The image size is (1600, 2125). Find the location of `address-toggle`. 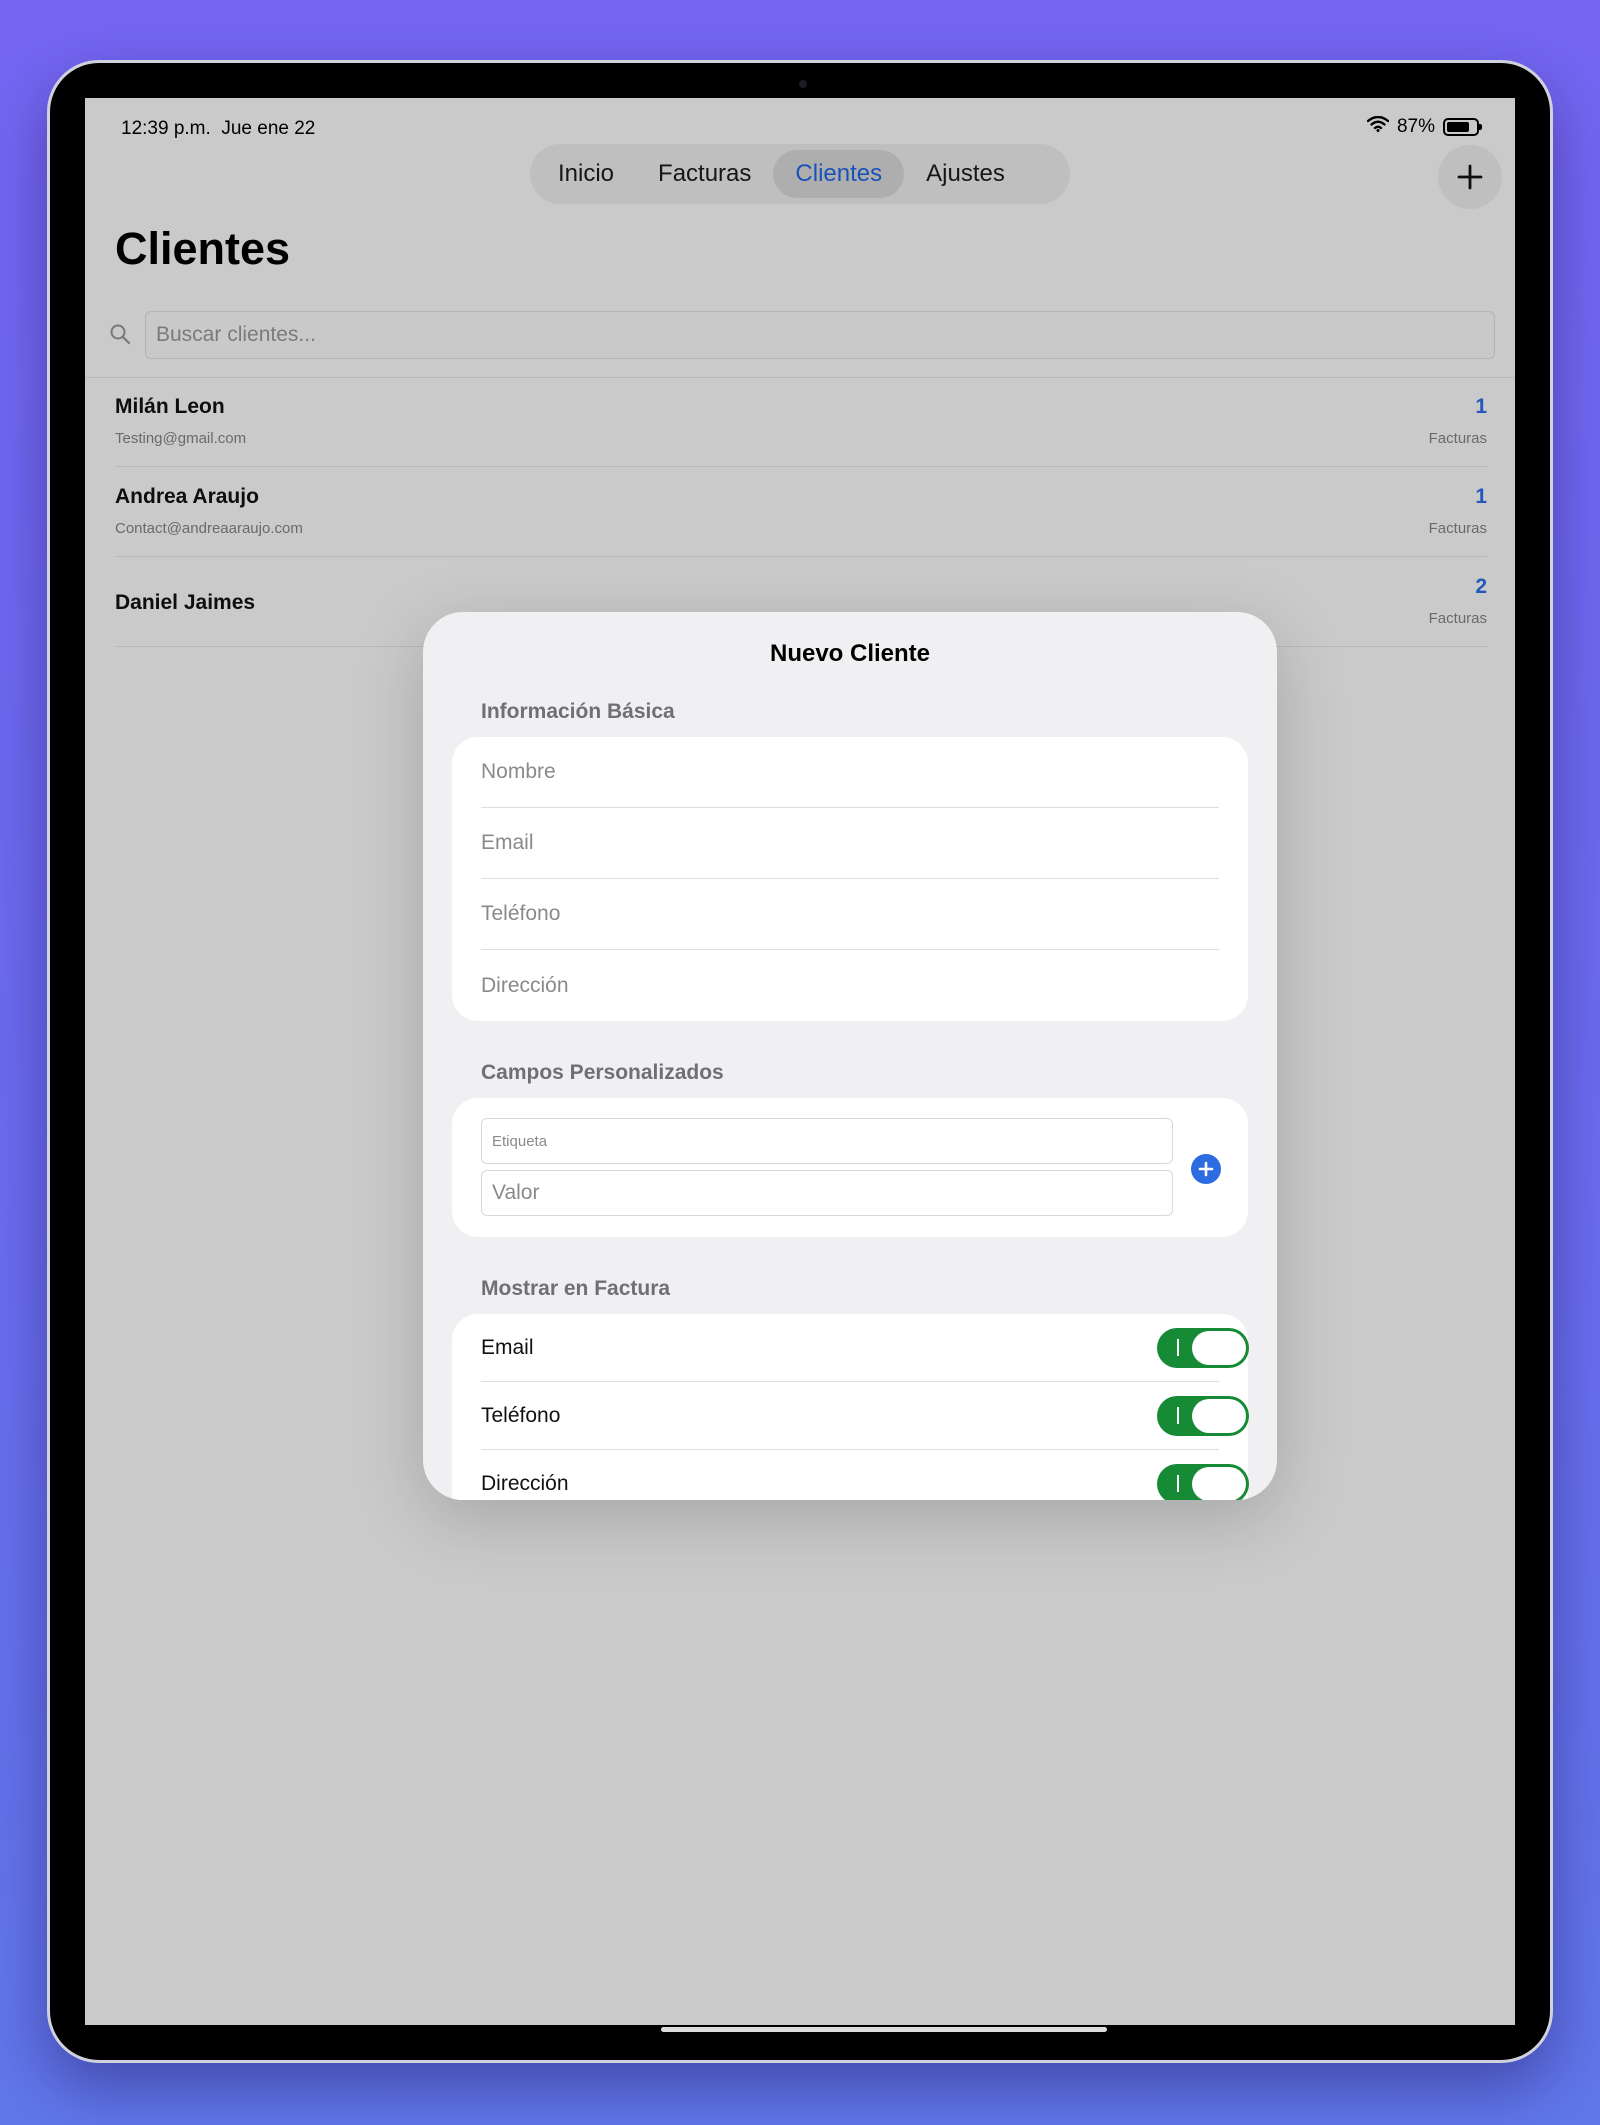

address-toggle is located at coordinates (1203, 1482).